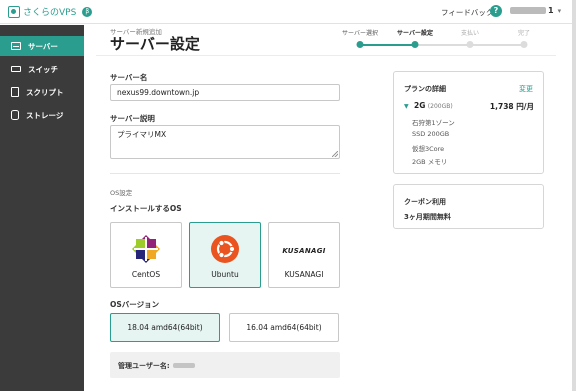 Image resolution: width=576 pixels, height=391 pixels. I want to click on os-option-centos: CentOS, so click(146, 255).